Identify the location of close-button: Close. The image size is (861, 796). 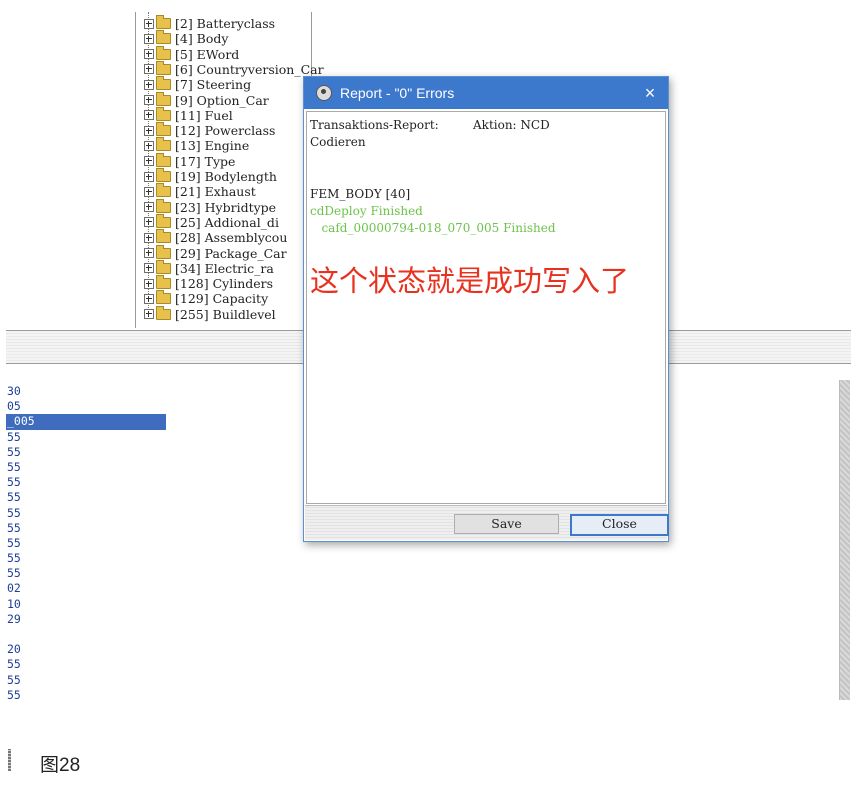
(619, 525).